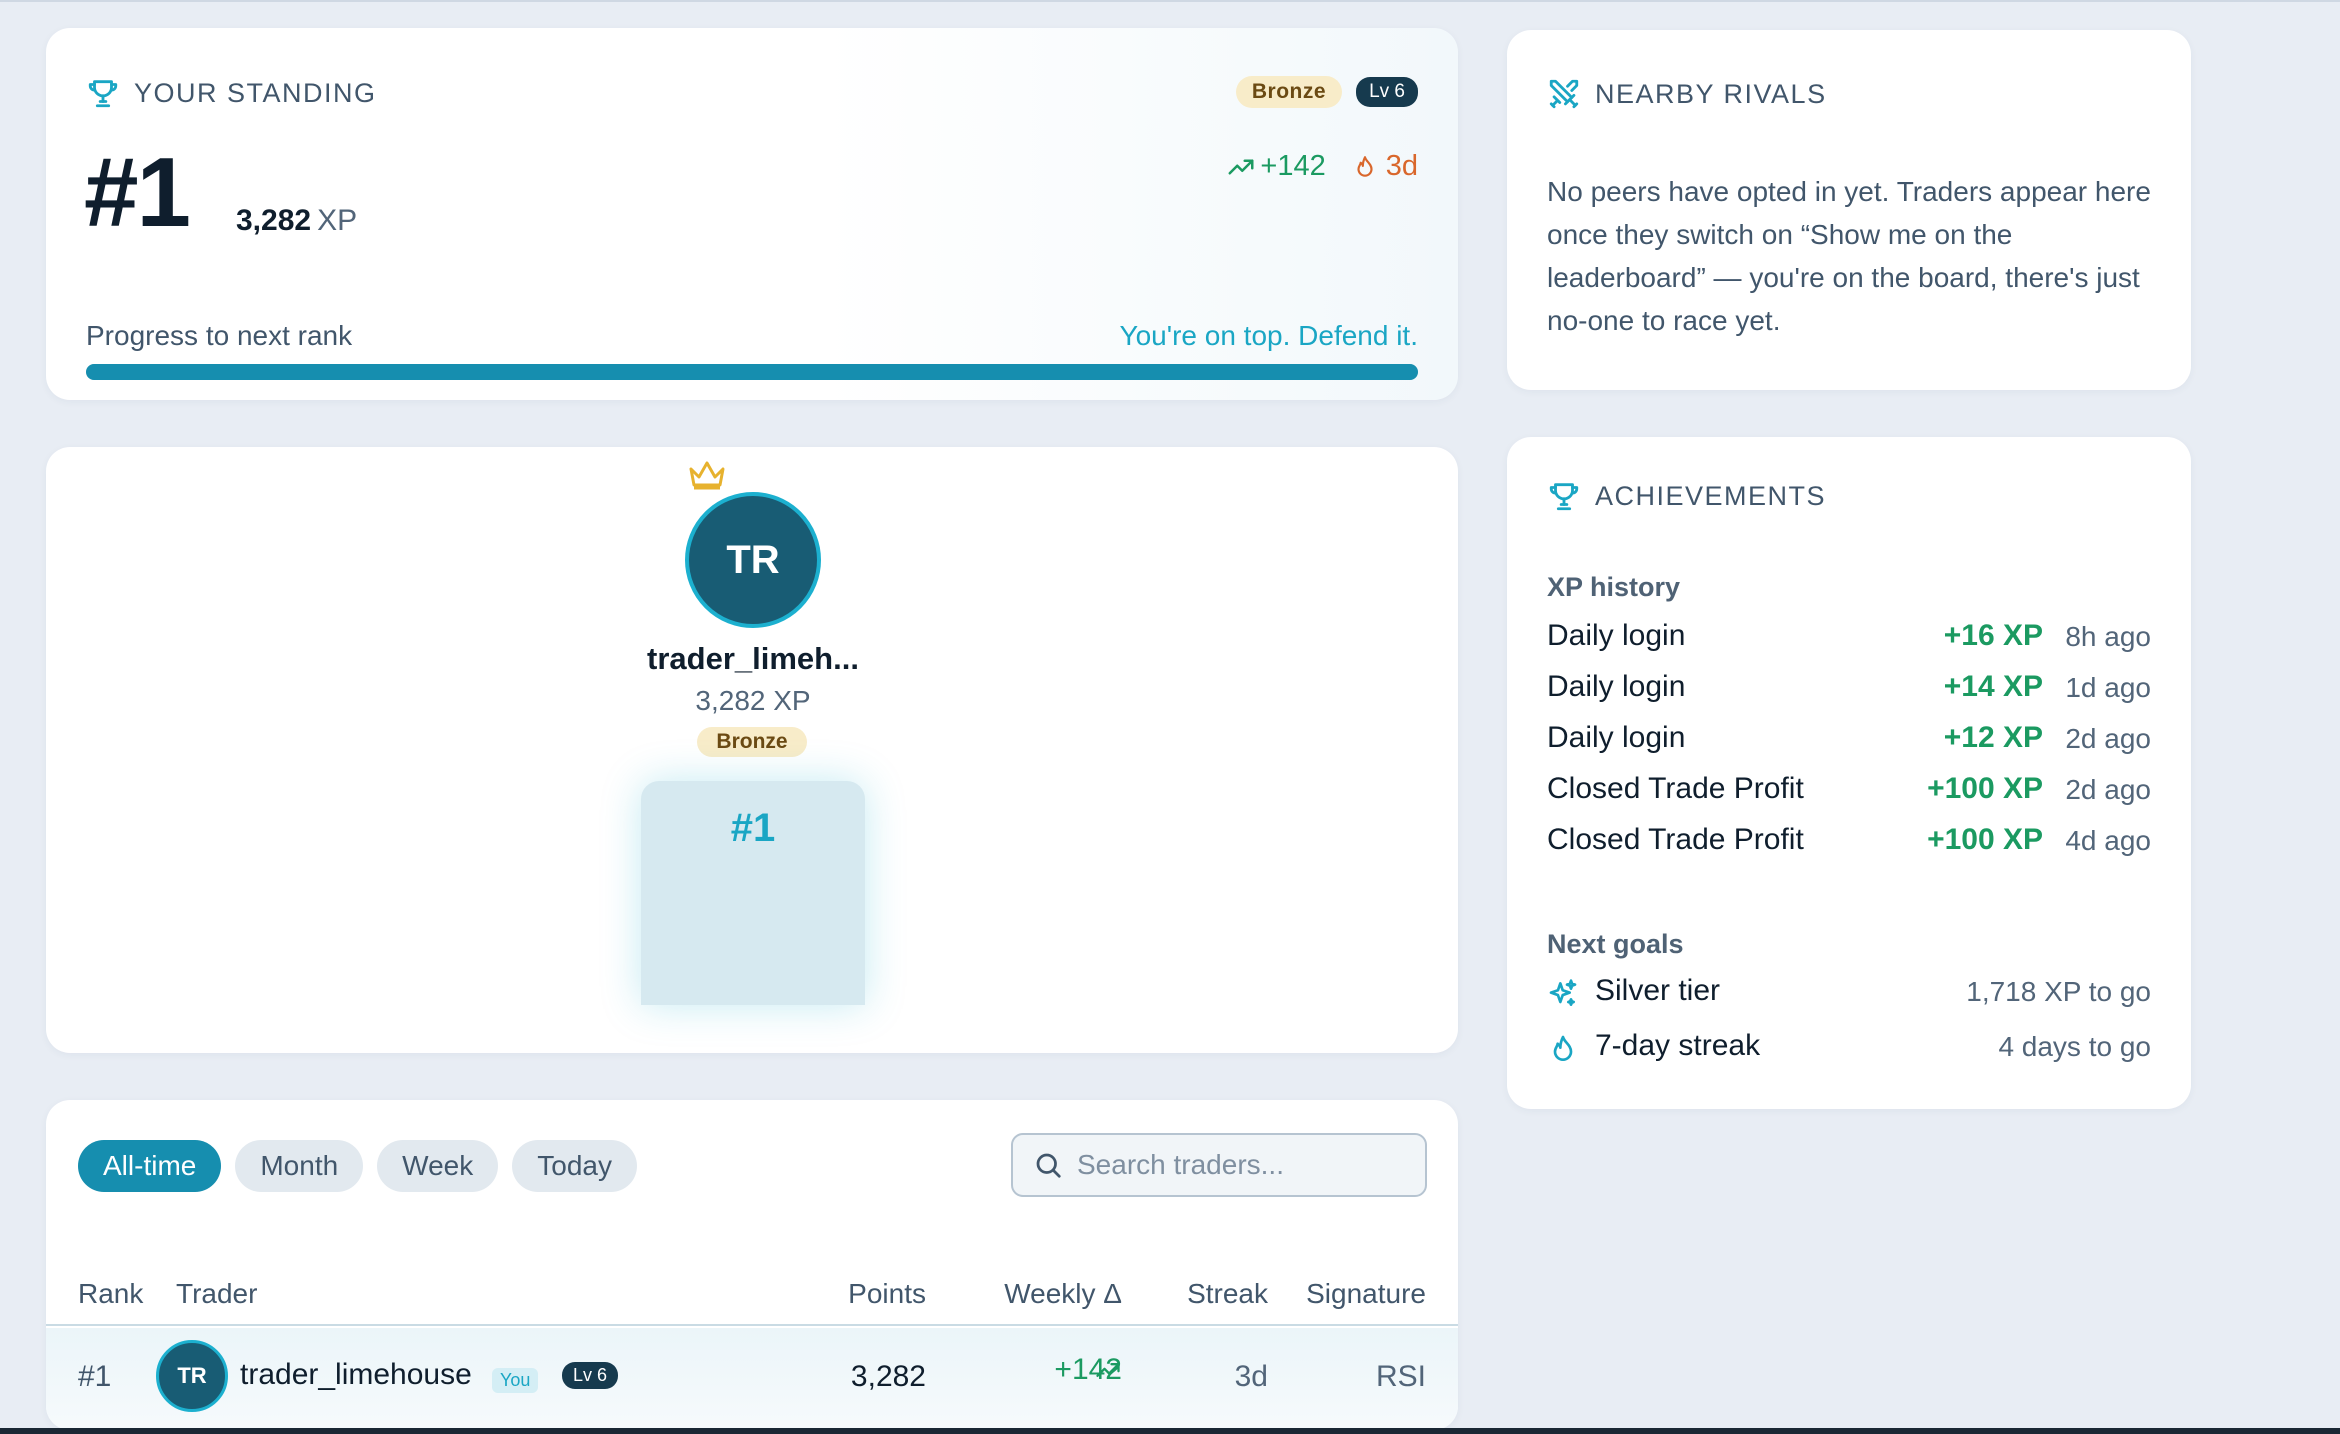 The height and width of the screenshot is (1434, 2340). Describe the element at coordinates (1268, 335) in the screenshot. I see `progress-message: You're on top. Defend it.` at that location.